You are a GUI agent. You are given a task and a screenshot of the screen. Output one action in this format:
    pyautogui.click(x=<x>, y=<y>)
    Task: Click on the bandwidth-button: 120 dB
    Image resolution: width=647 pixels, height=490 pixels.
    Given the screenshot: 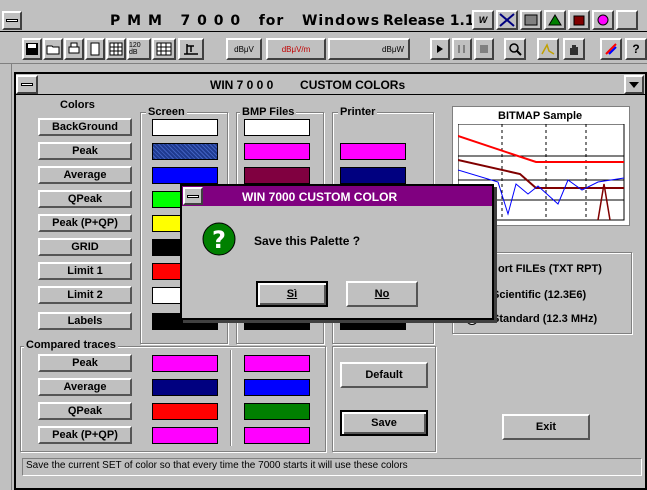 What is the action you would take?
    pyautogui.click(x=139, y=49)
    